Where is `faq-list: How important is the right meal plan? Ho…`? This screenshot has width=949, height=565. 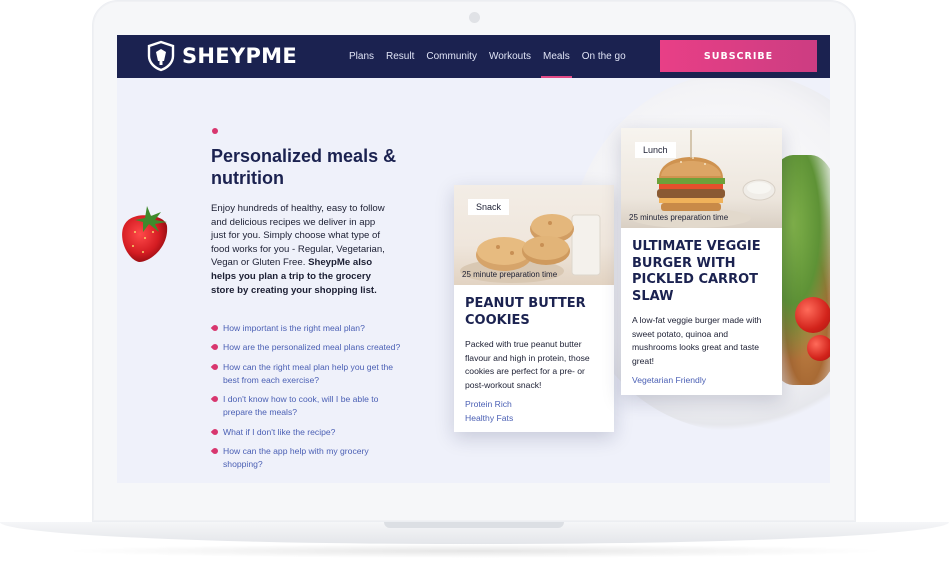 faq-list: How important is the right meal plan? Ho… is located at coordinates (307, 400).